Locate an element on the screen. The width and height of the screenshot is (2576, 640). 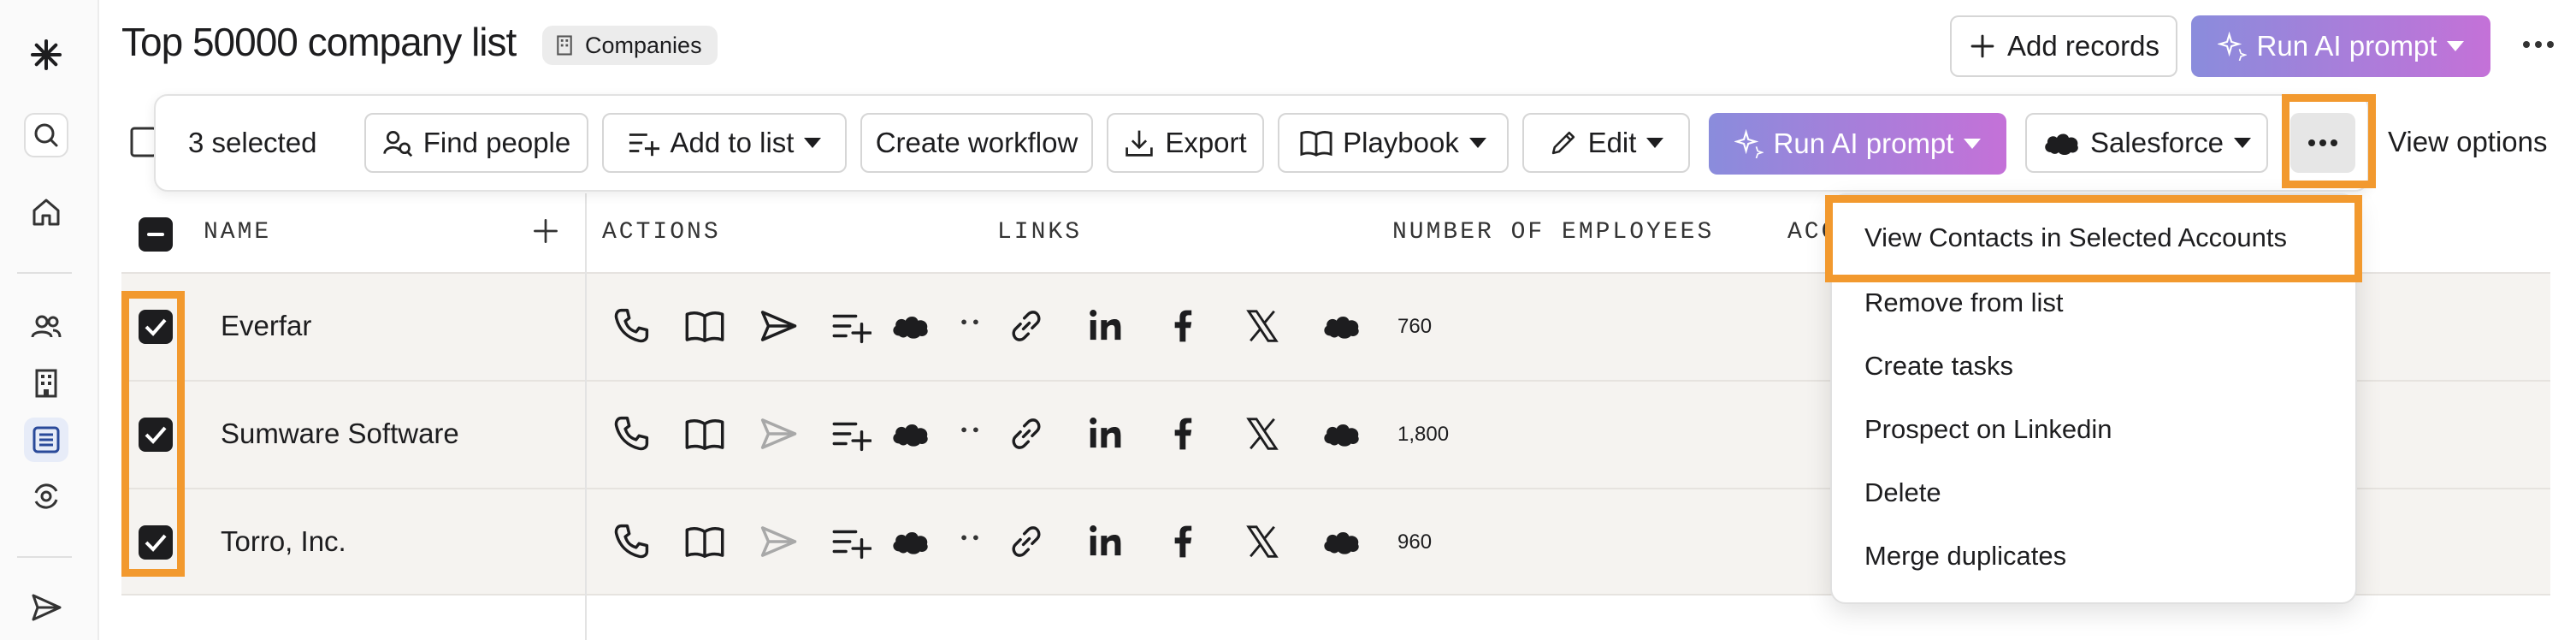
playbook-button: Playbook is located at coordinates (1393, 143).